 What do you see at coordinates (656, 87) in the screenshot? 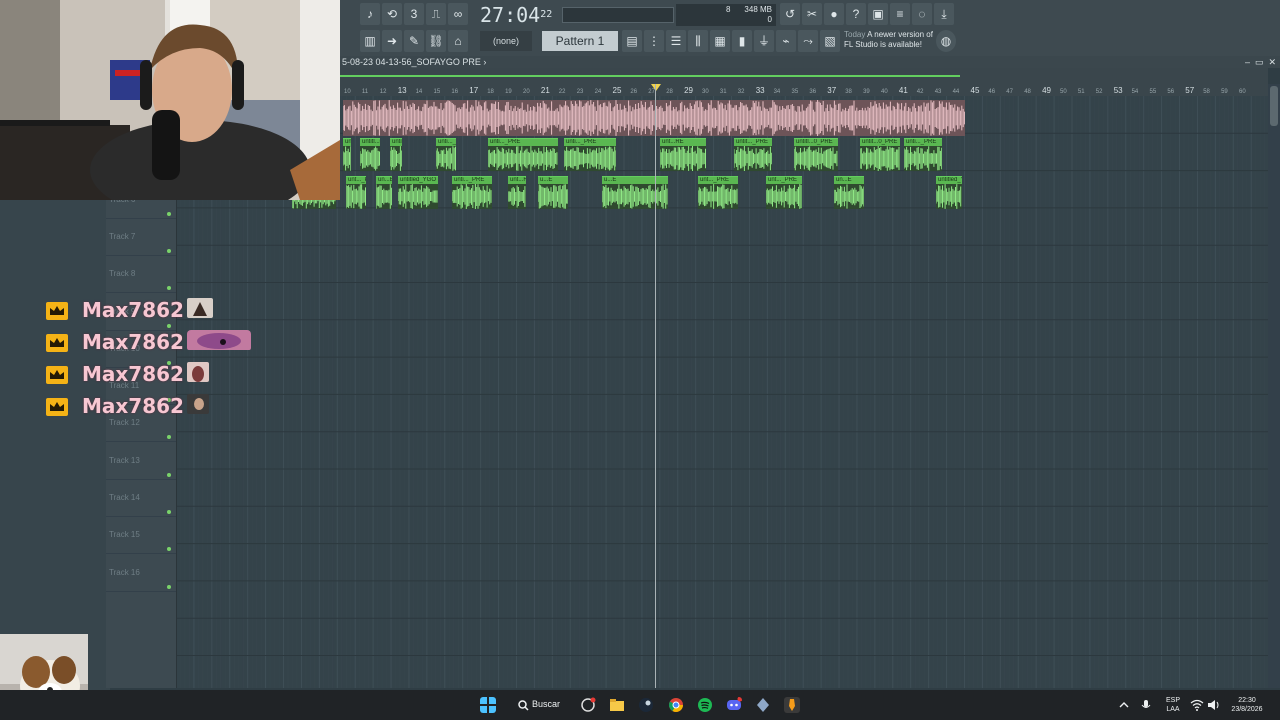
I see `playhead-marker` at bounding box center [656, 87].